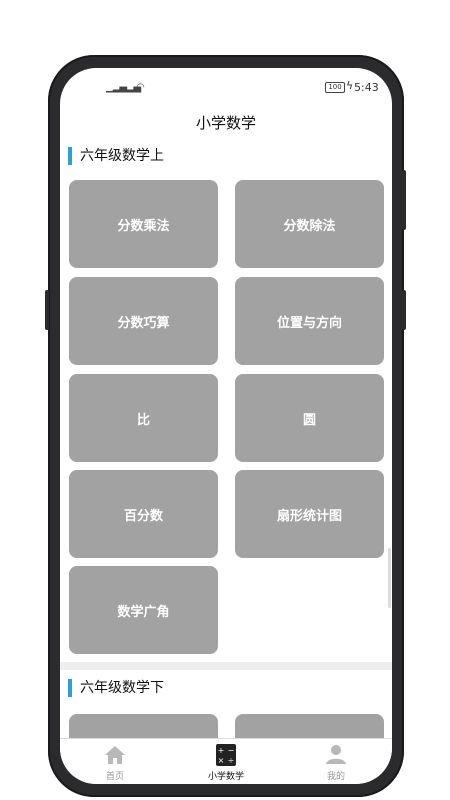 The image size is (450, 800). What do you see at coordinates (143, 224) in the screenshot?
I see `topic-tile-fraction-multiplication: 分数乘法` at bounding box center [143, 224].